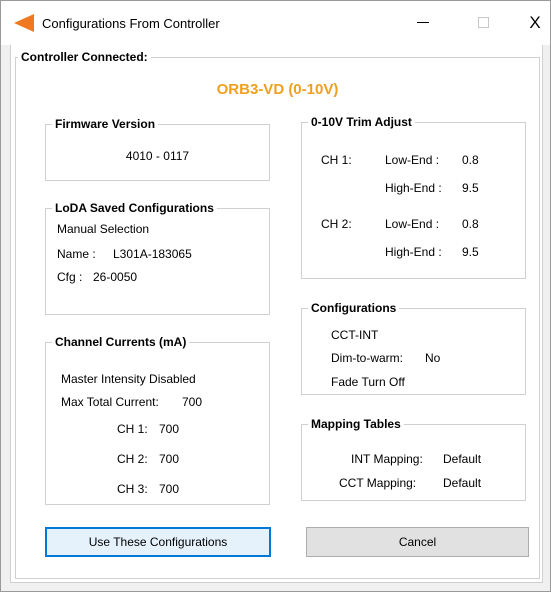 The width and height of the screenshot is (551, 592). I want to click on use-these-configurations-button: Use These Configurations, so click(158, 542).